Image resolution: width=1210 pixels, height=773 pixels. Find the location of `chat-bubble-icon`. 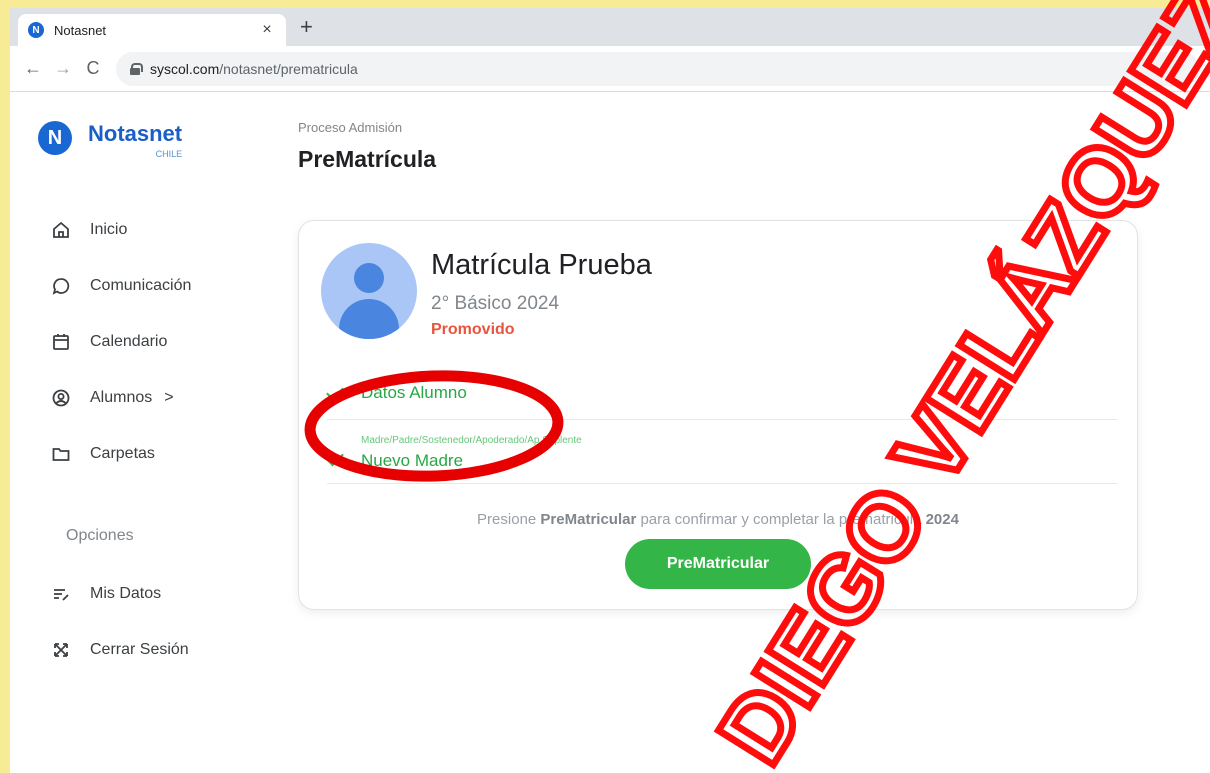

chat-bubble-icon is located at coordinates (61, 286).